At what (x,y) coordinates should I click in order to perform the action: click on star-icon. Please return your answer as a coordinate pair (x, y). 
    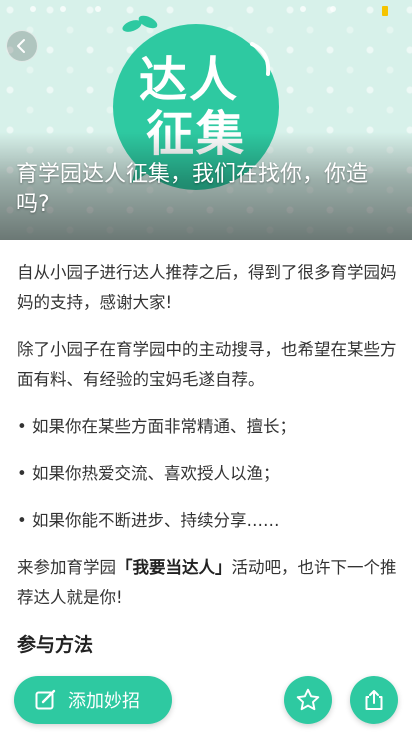
    Looking at the image, I should click on (308, 699).